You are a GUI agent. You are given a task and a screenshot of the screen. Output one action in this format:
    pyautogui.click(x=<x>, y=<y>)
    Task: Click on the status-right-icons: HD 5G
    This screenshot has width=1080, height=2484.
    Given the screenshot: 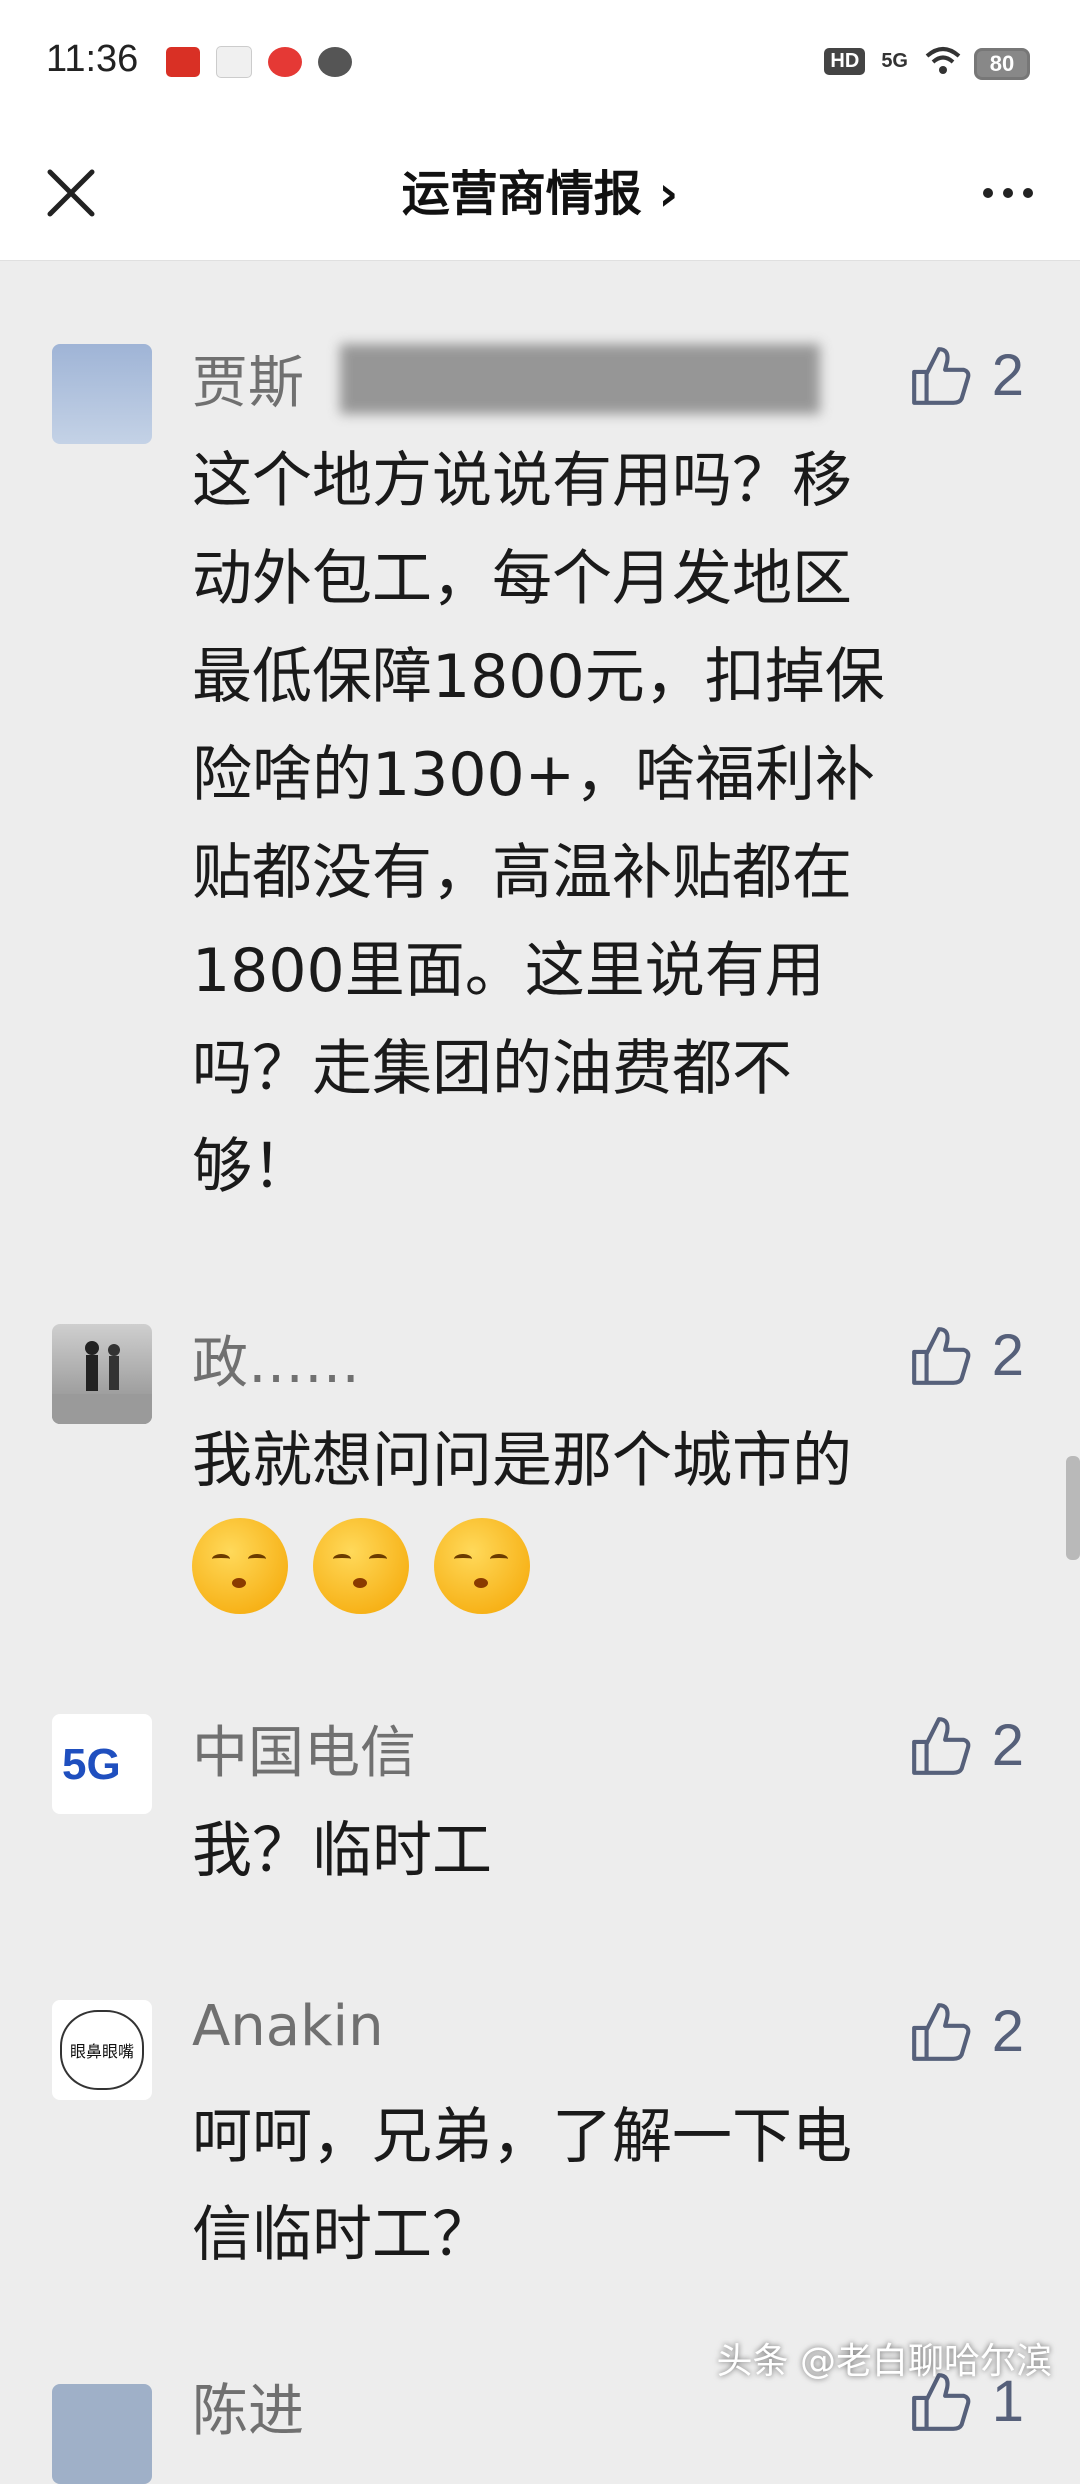 What is the action you would take?
    pyautogui.click(x=893, y=61)
    